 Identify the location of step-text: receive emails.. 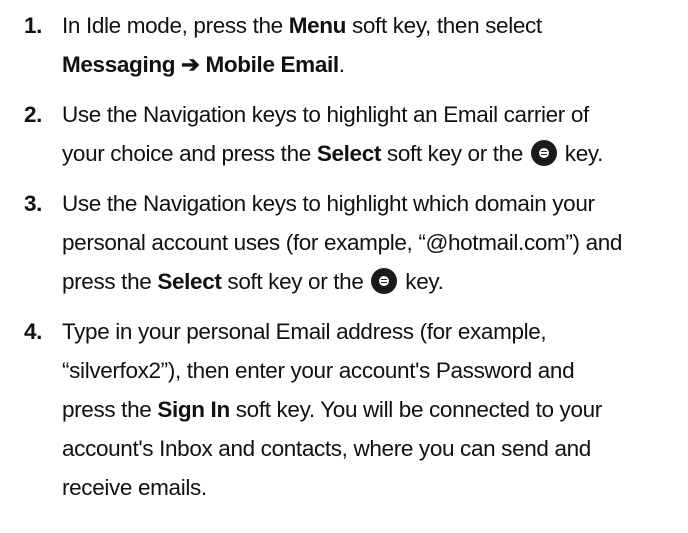
(134, 487).